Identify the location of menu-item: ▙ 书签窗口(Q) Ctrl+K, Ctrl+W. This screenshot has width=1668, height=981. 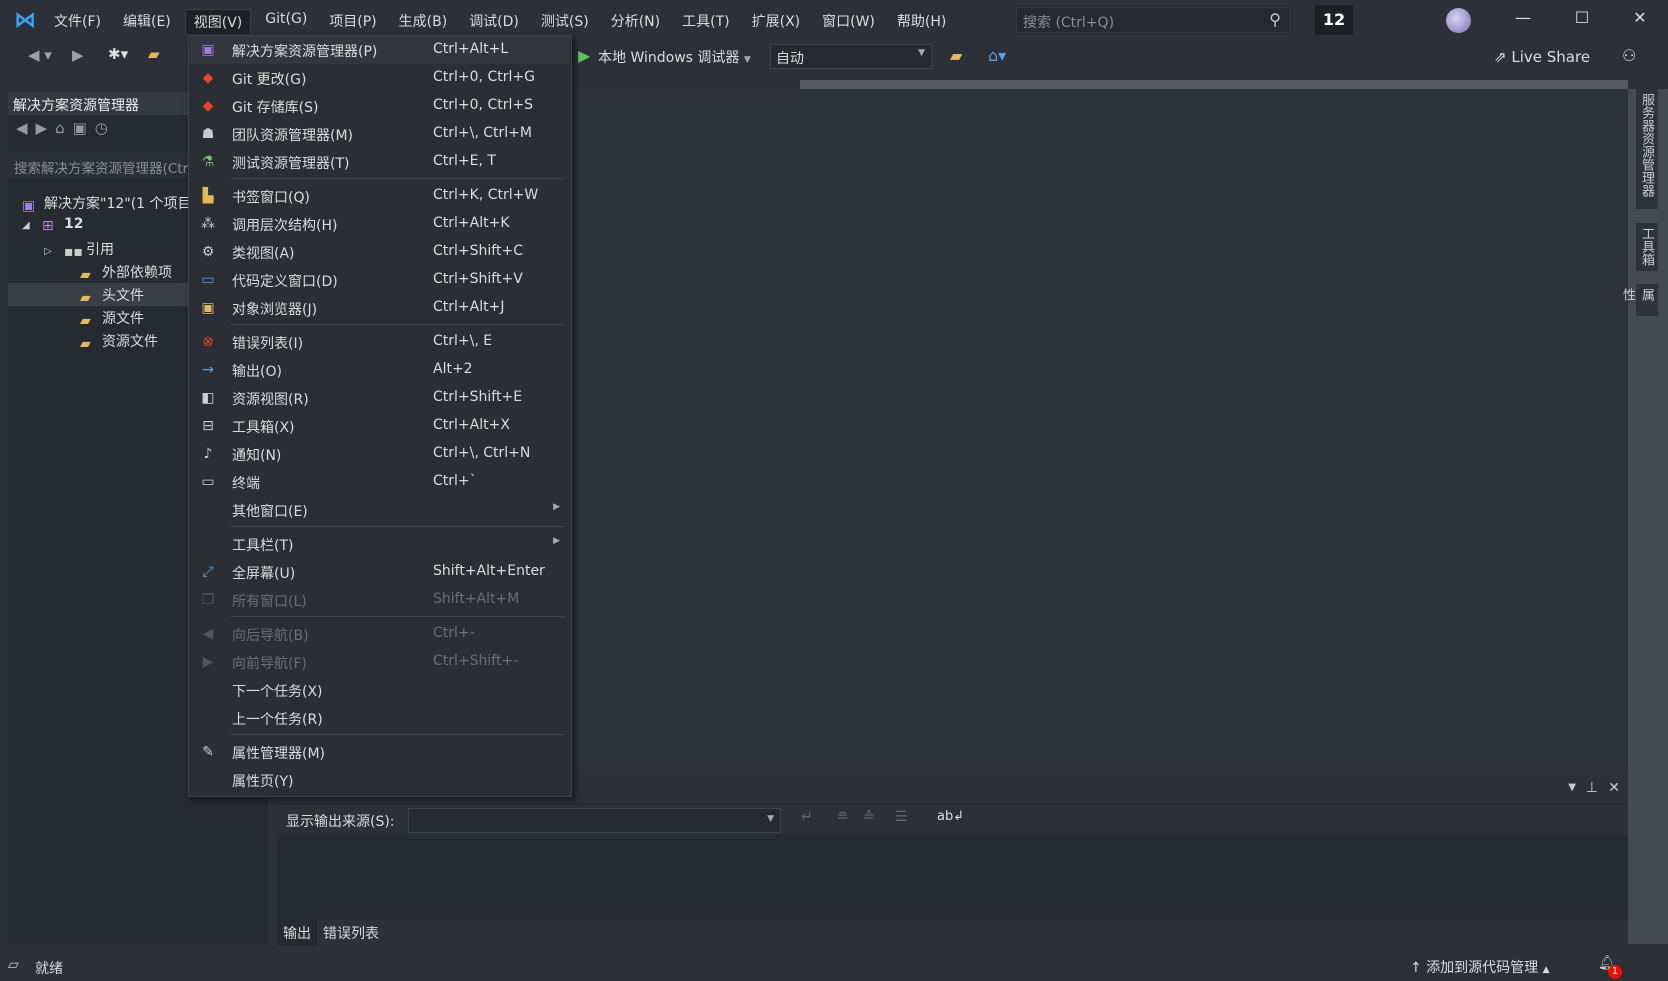
(380, 196).